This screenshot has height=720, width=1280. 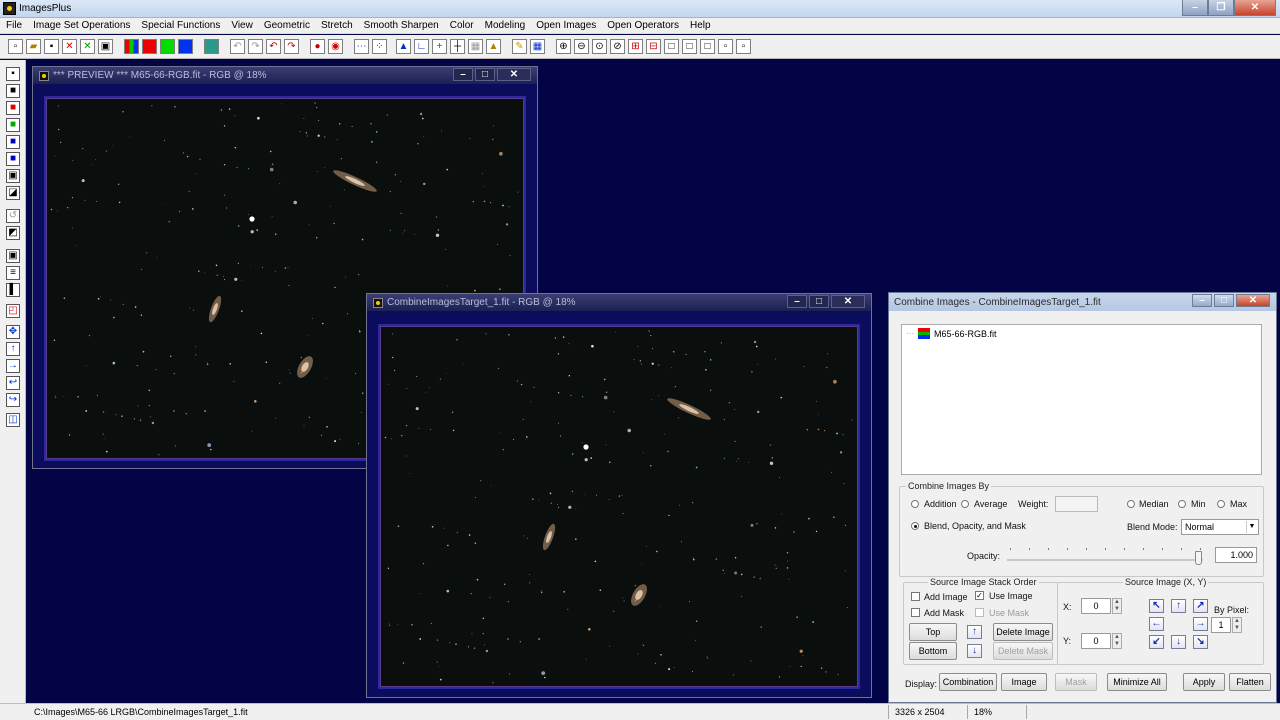 What do you see at coordinates (1024, 682) in the screenshot?
I see `image-button: Image` at bounding box center [1024, 682].